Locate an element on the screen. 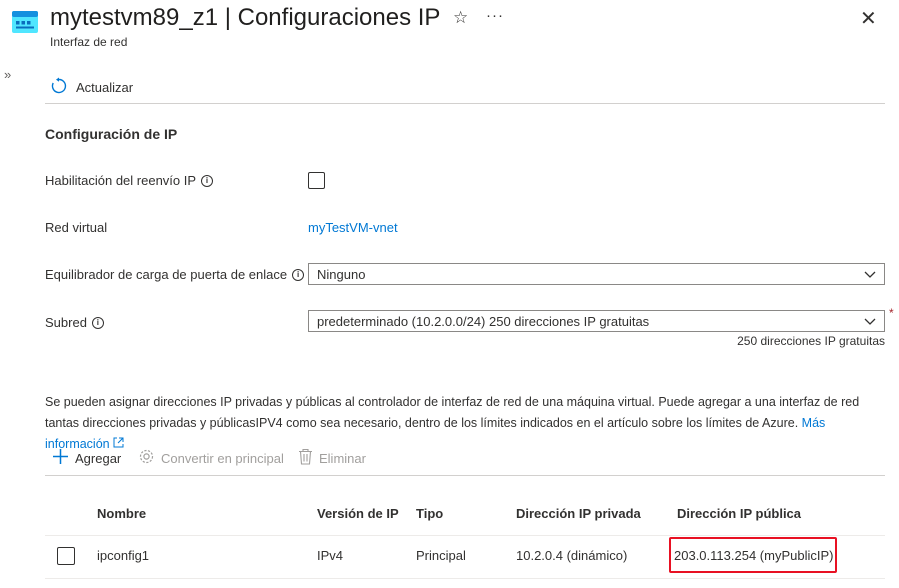 Image resolution: width=899 pixels, height=588 pixels. refresh-button: Actualizar is located at coordinates (91, 87).